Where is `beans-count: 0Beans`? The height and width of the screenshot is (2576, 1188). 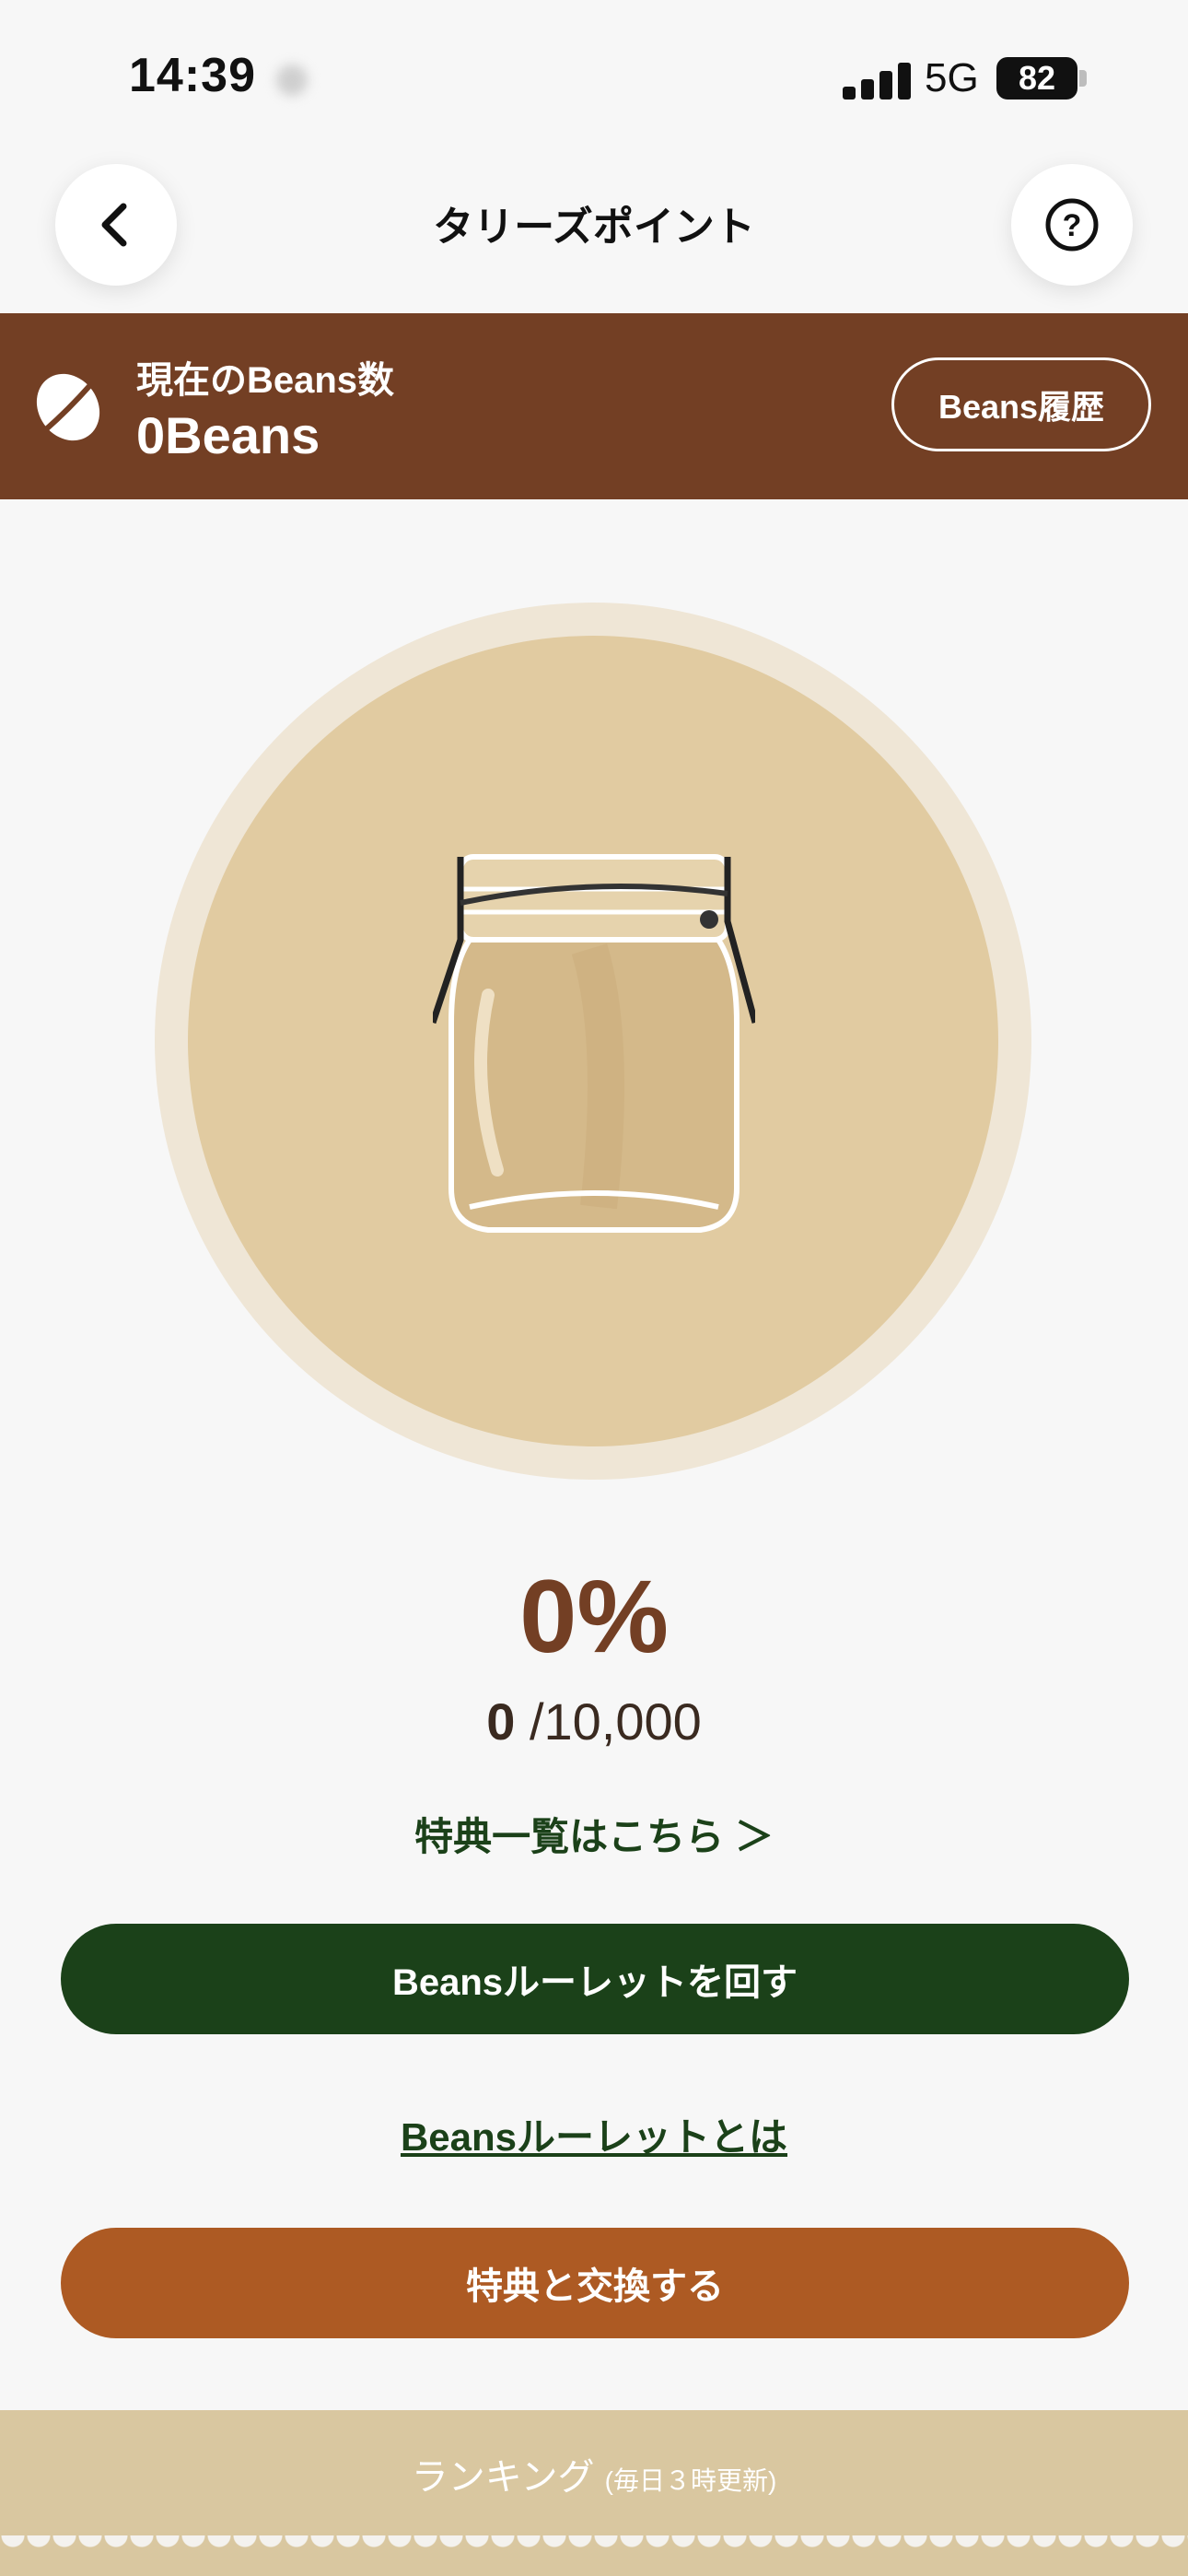 beans-count: 0Beans is located at coordinates (228, 435).